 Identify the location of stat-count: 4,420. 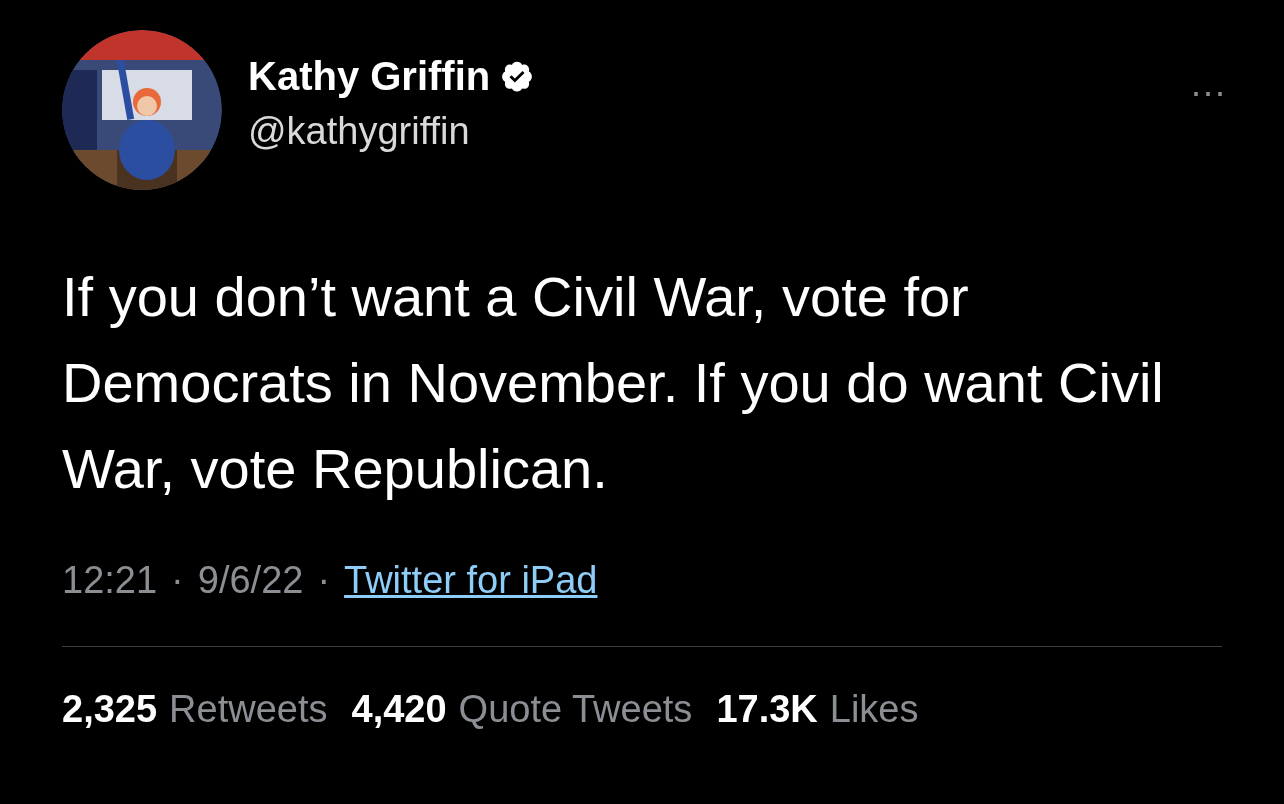
(399, 709).